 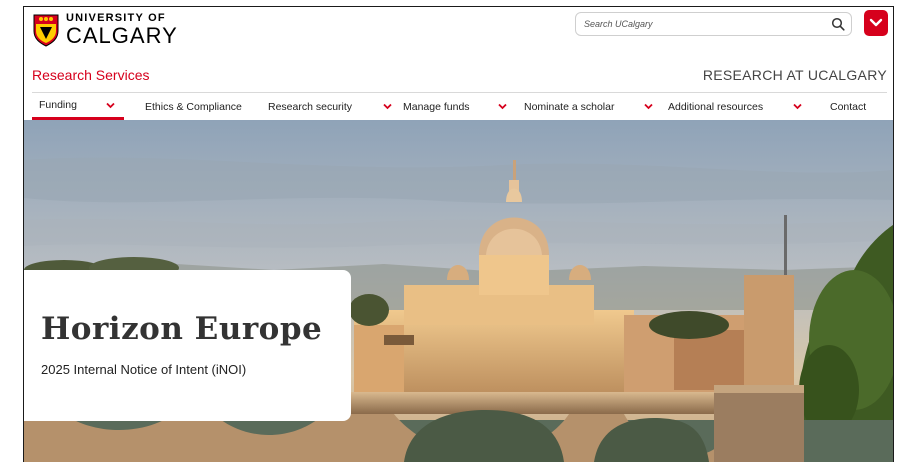 I want to click on nav-item-additional-resources: Additional resources, so click(x=735, y=106).